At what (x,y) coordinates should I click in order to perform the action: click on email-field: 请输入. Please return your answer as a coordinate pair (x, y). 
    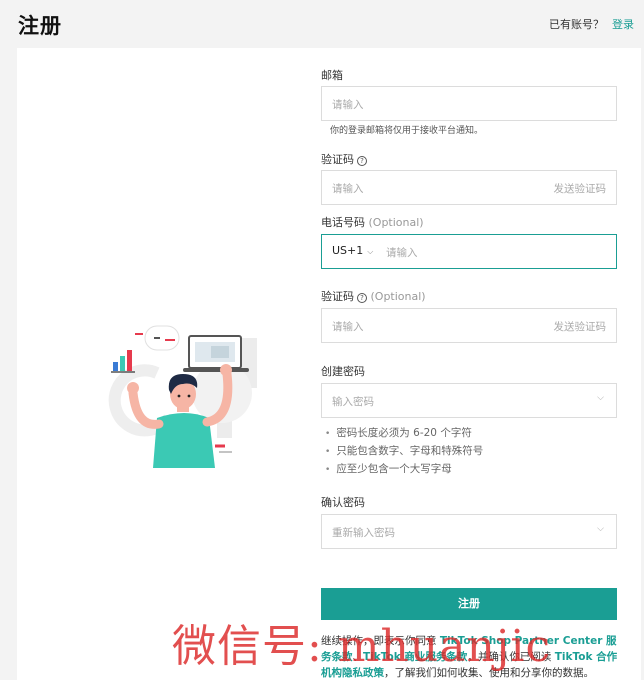
    Looking at the image, I should click on (469, 103).